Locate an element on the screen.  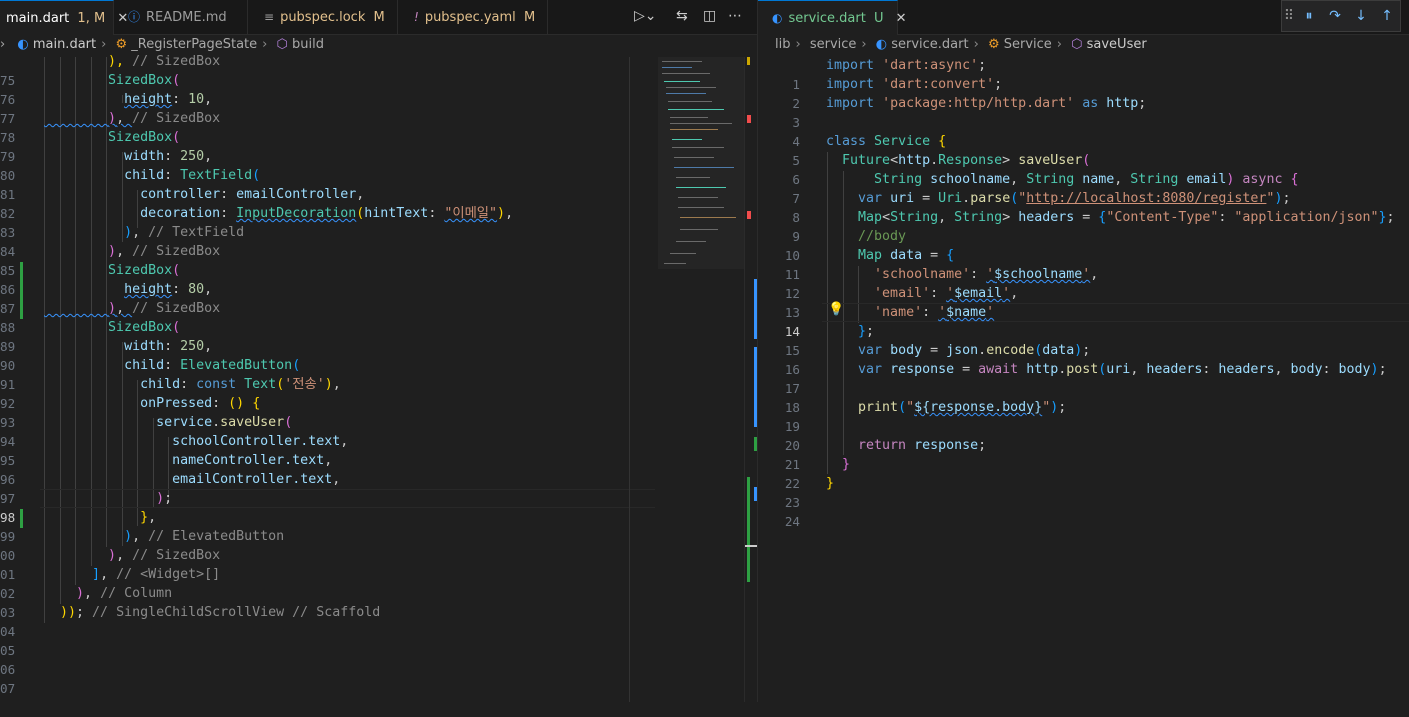
minimap is located at coordinates (701, 163).